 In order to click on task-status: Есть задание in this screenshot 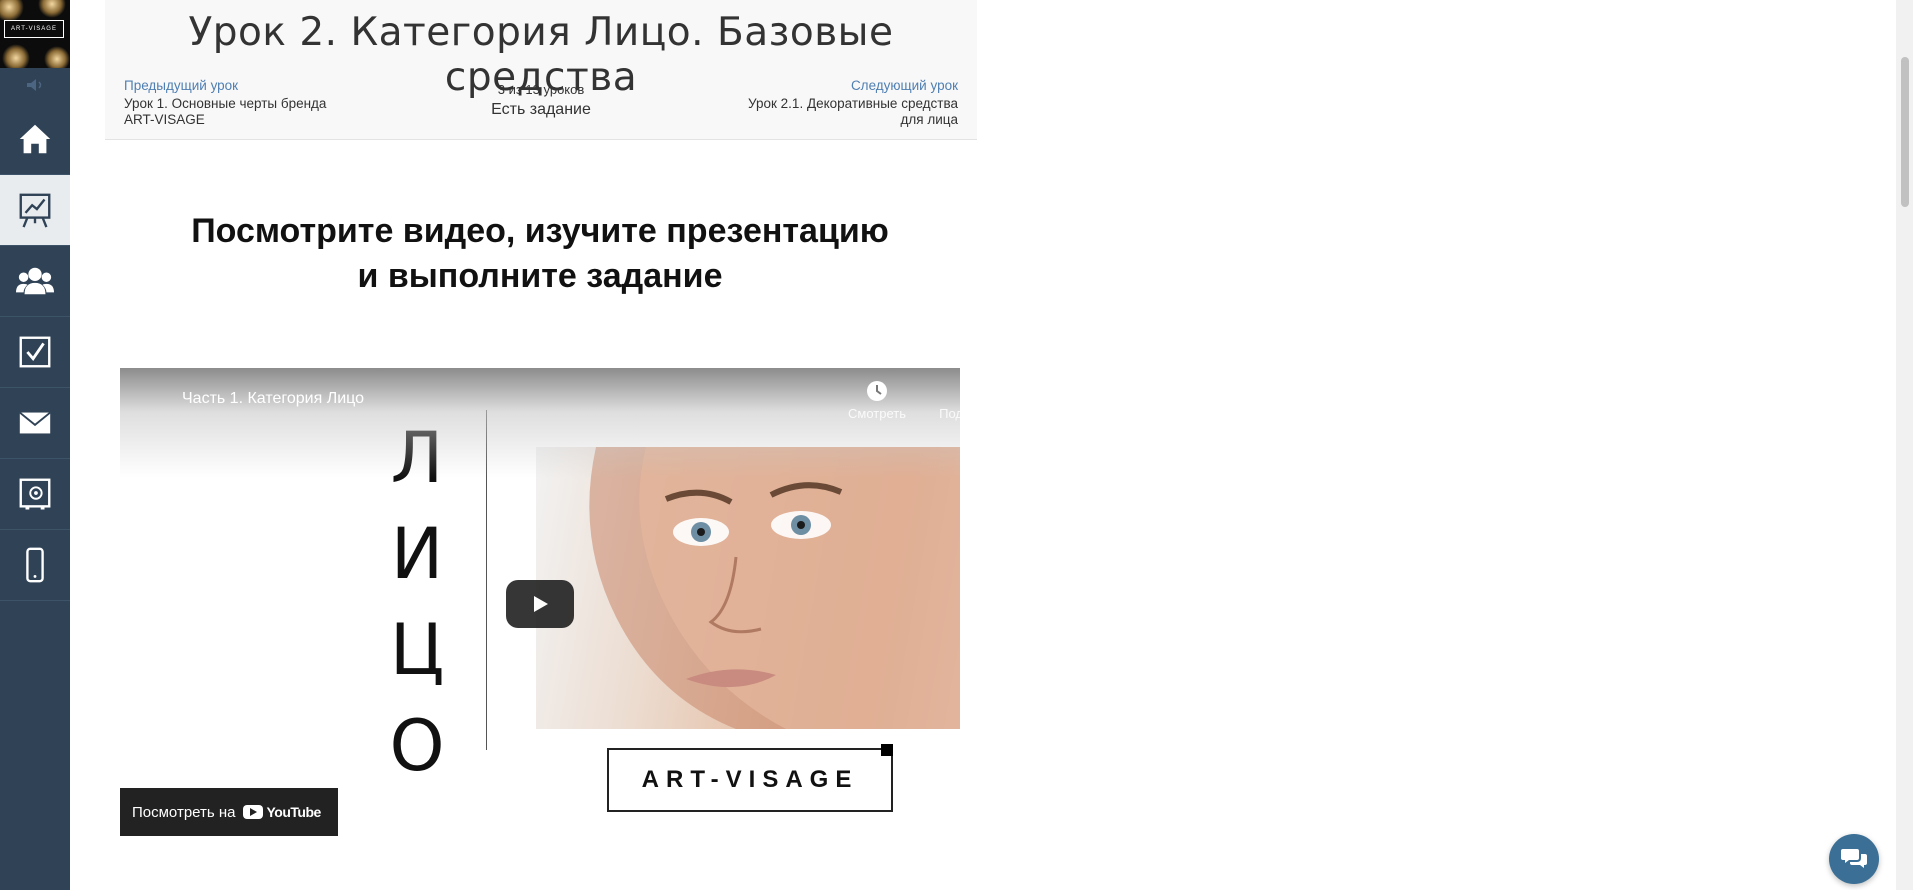, I will do `click(541, 109)`.